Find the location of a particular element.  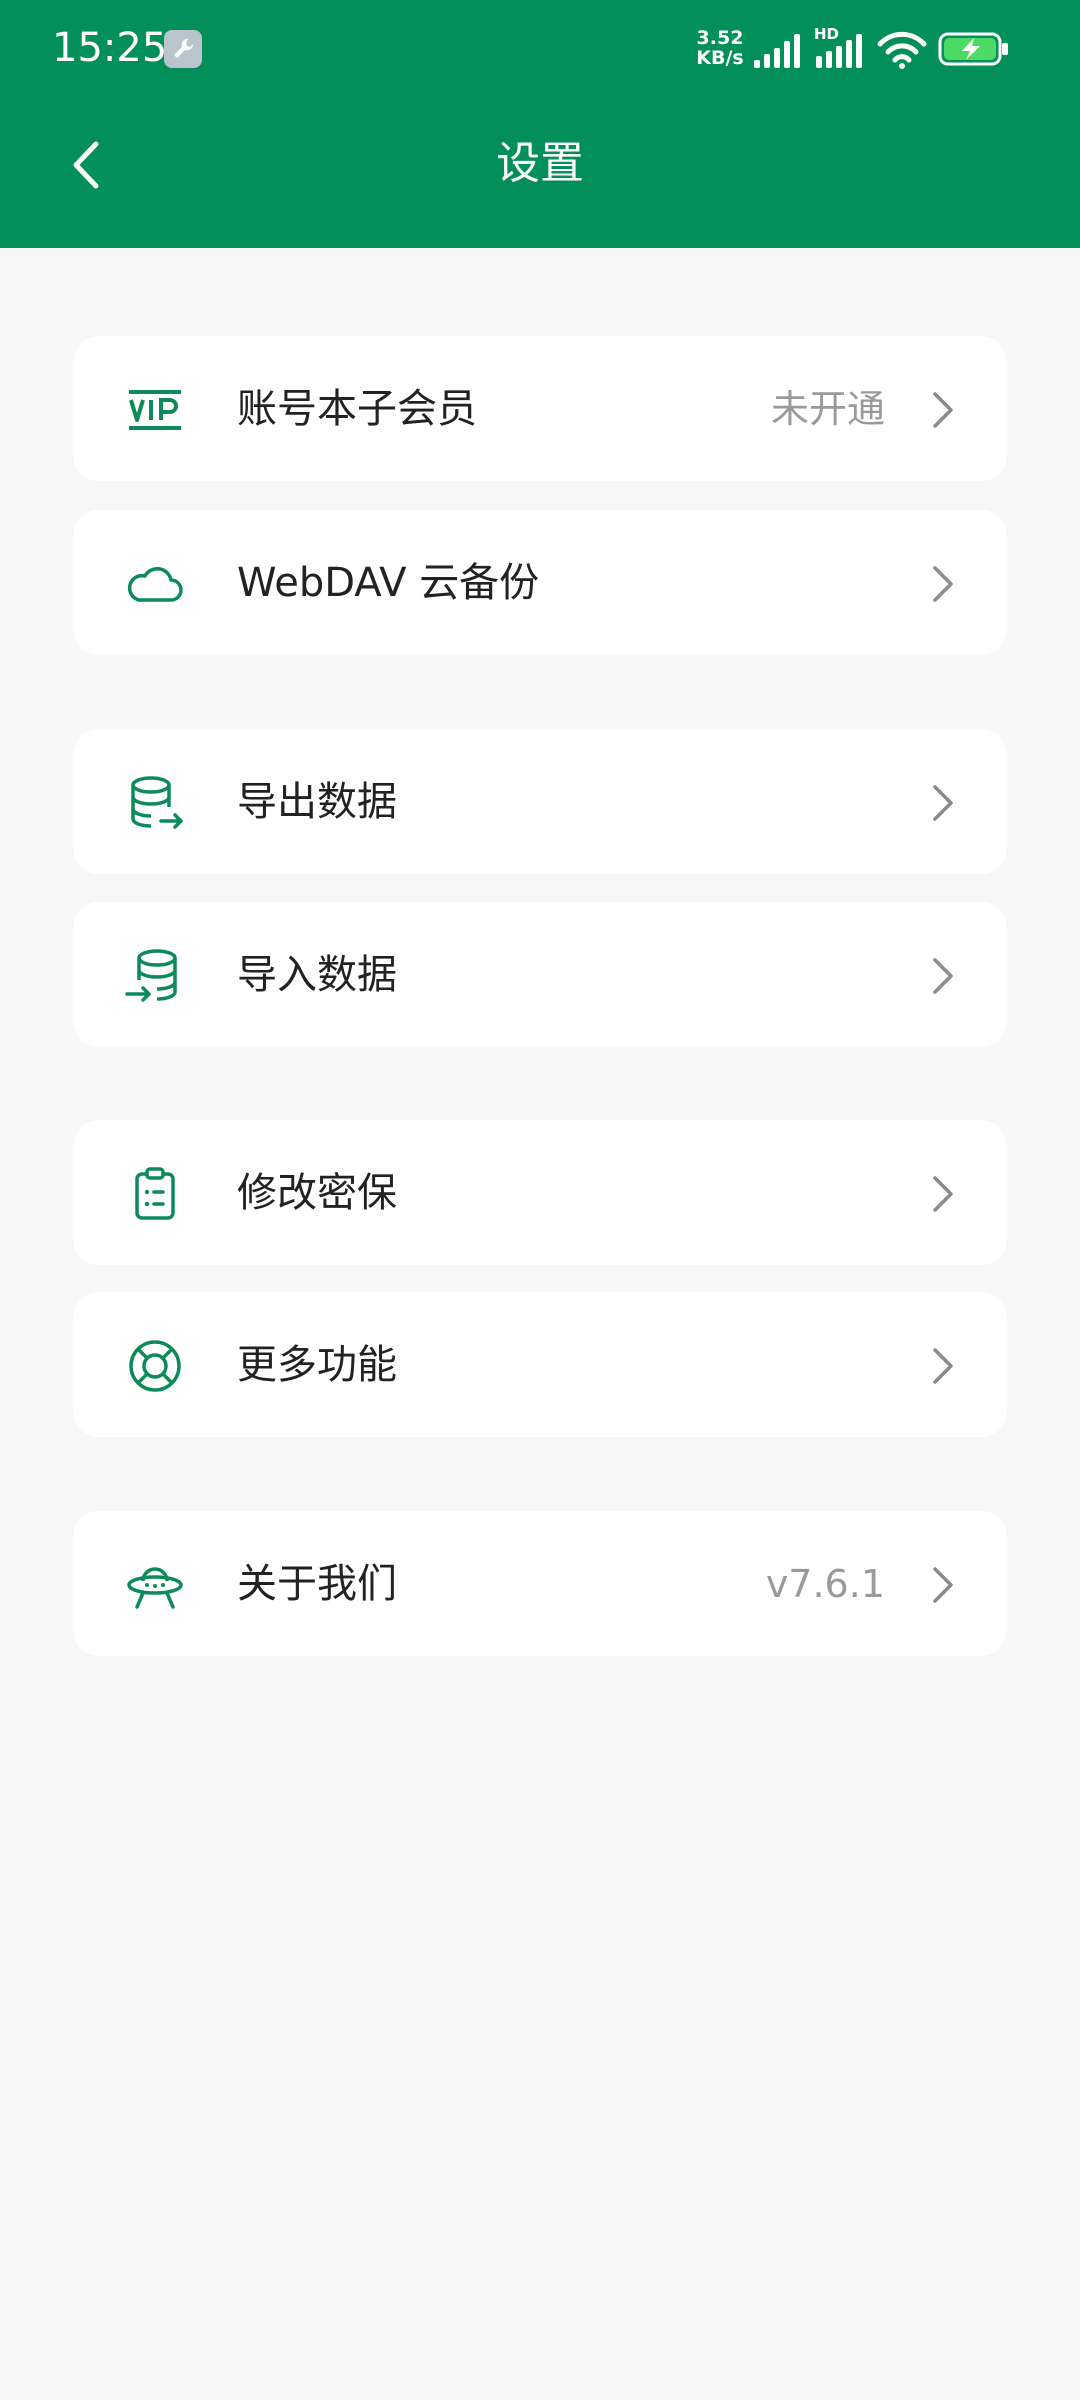

network-speed-unit: KB/s is located at coordinates (720, 58).